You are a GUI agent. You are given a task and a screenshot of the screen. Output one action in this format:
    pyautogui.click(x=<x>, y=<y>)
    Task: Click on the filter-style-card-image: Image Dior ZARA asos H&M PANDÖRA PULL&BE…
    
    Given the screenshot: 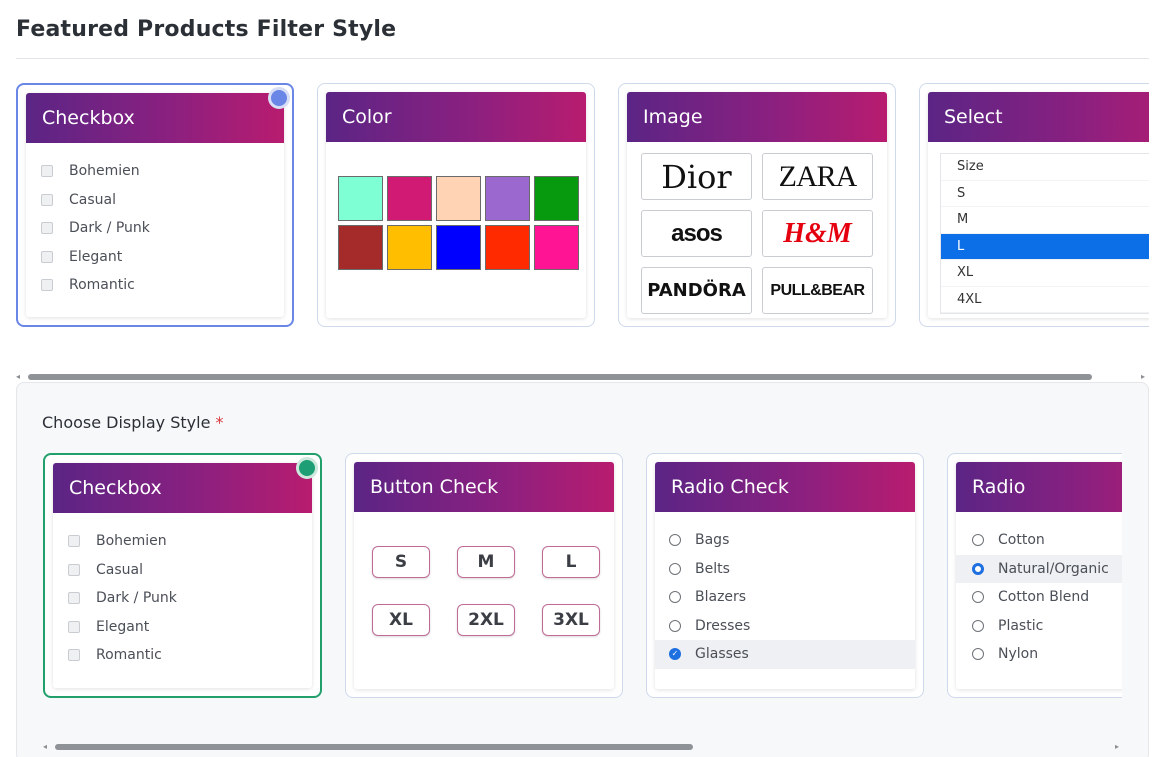 What is the action you would take?
    pyautogui.click(x=757, y=205)
    